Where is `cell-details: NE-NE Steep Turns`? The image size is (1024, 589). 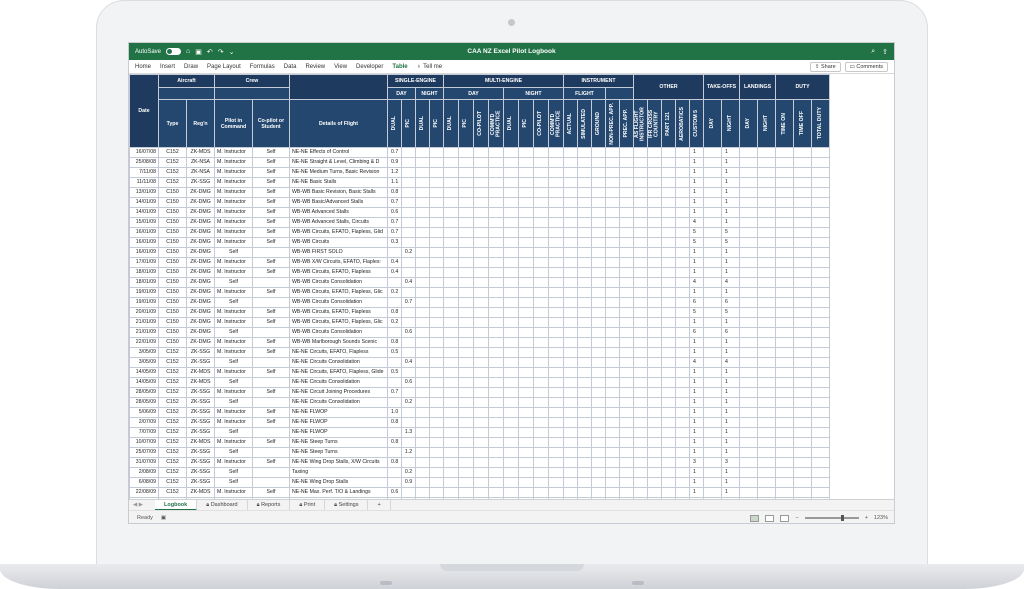
cell-details: NE-NE Steep Turns is located at coordinates (338, 452).